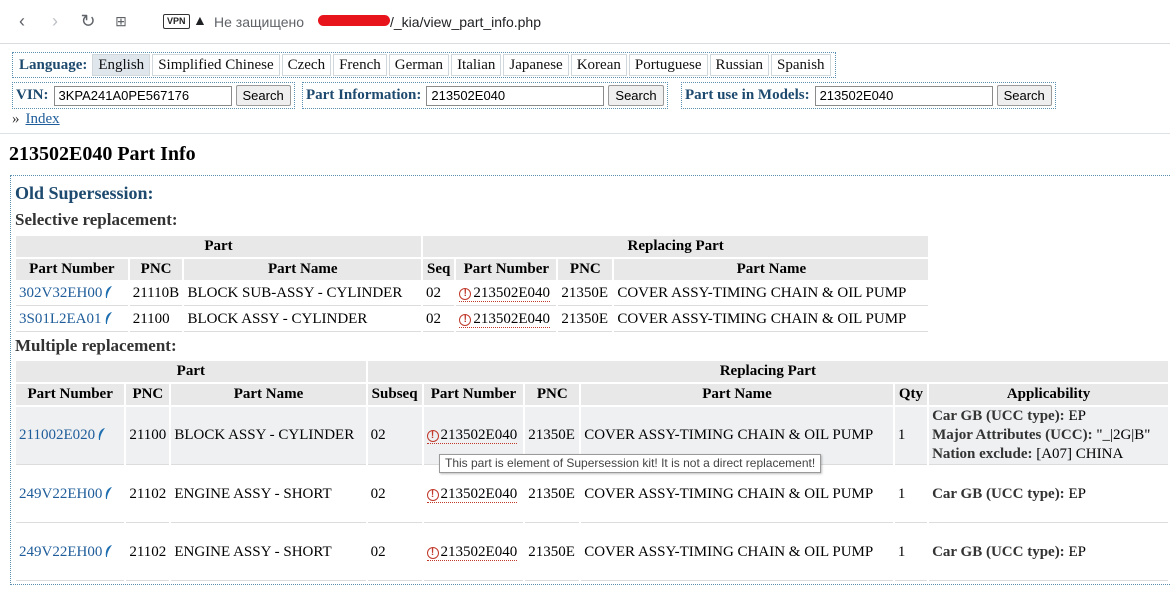 This screenshot has width=1170, height=603. What do you see at coordinates (218, 246) in the screenshot?
I see `group-header-part: Part` at bounding box center [218, 246].